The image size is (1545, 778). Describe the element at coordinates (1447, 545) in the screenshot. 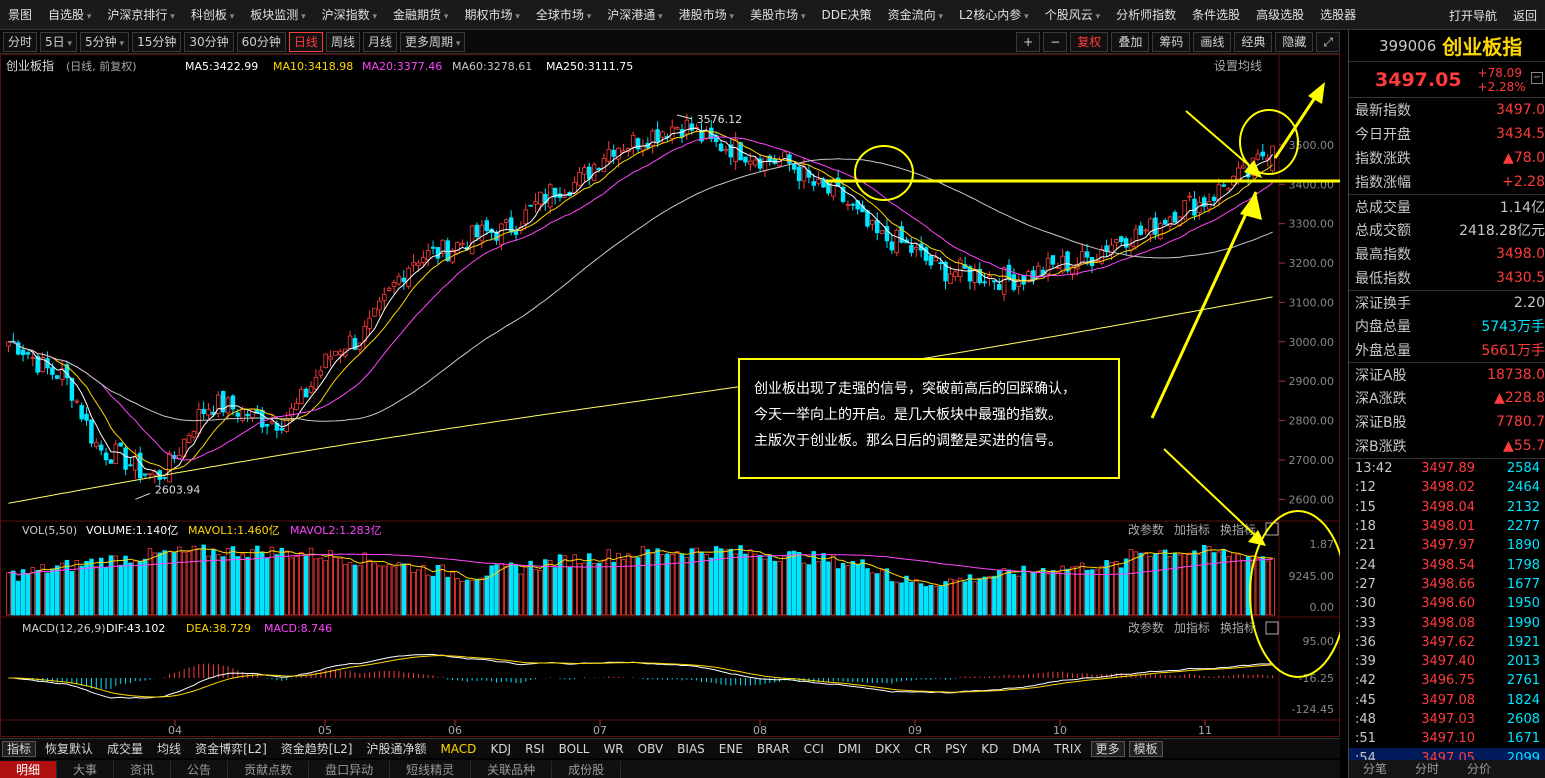

I see `tick-row: :21 3497.97 1890` at that location.